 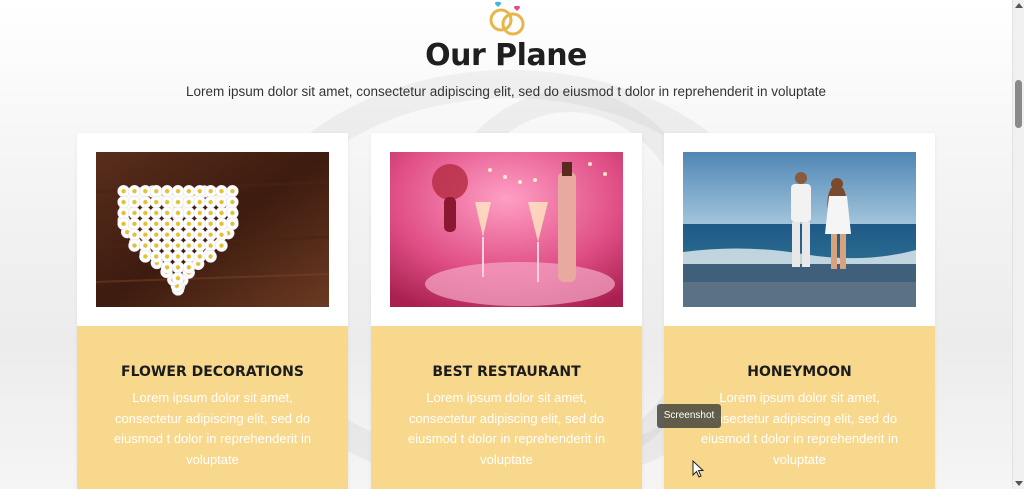 I want to click on daisy-heart-image, so click(x=212, y=229).